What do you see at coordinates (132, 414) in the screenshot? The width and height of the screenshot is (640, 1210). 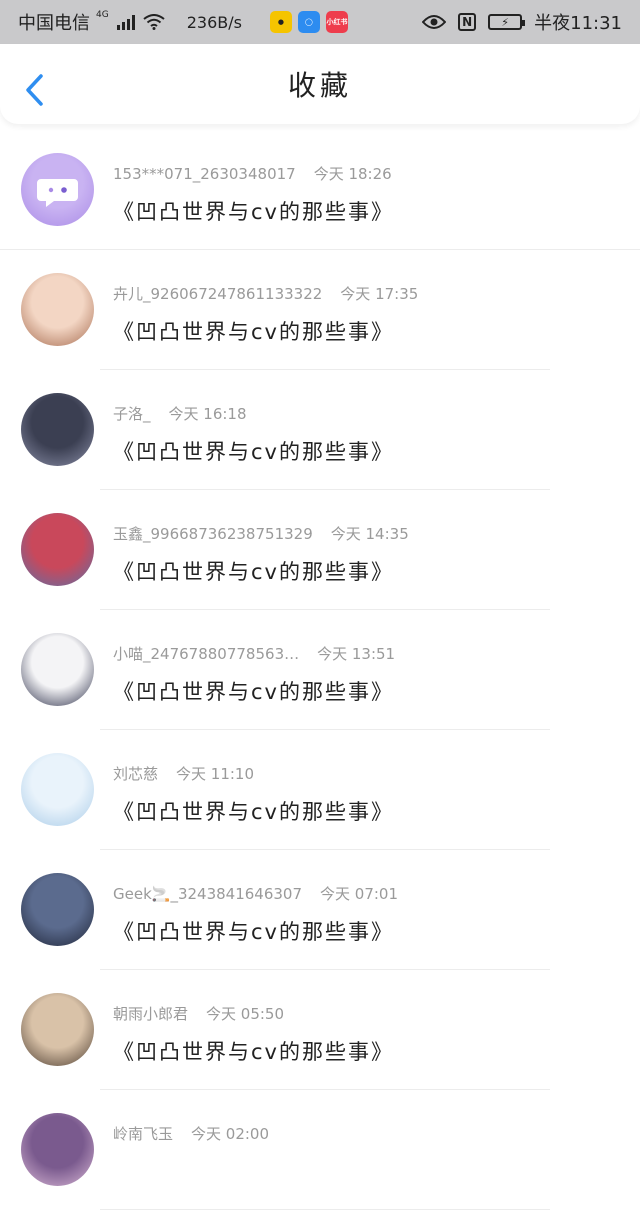 I see `username: 子洛_` at bounding box center [132, 414].